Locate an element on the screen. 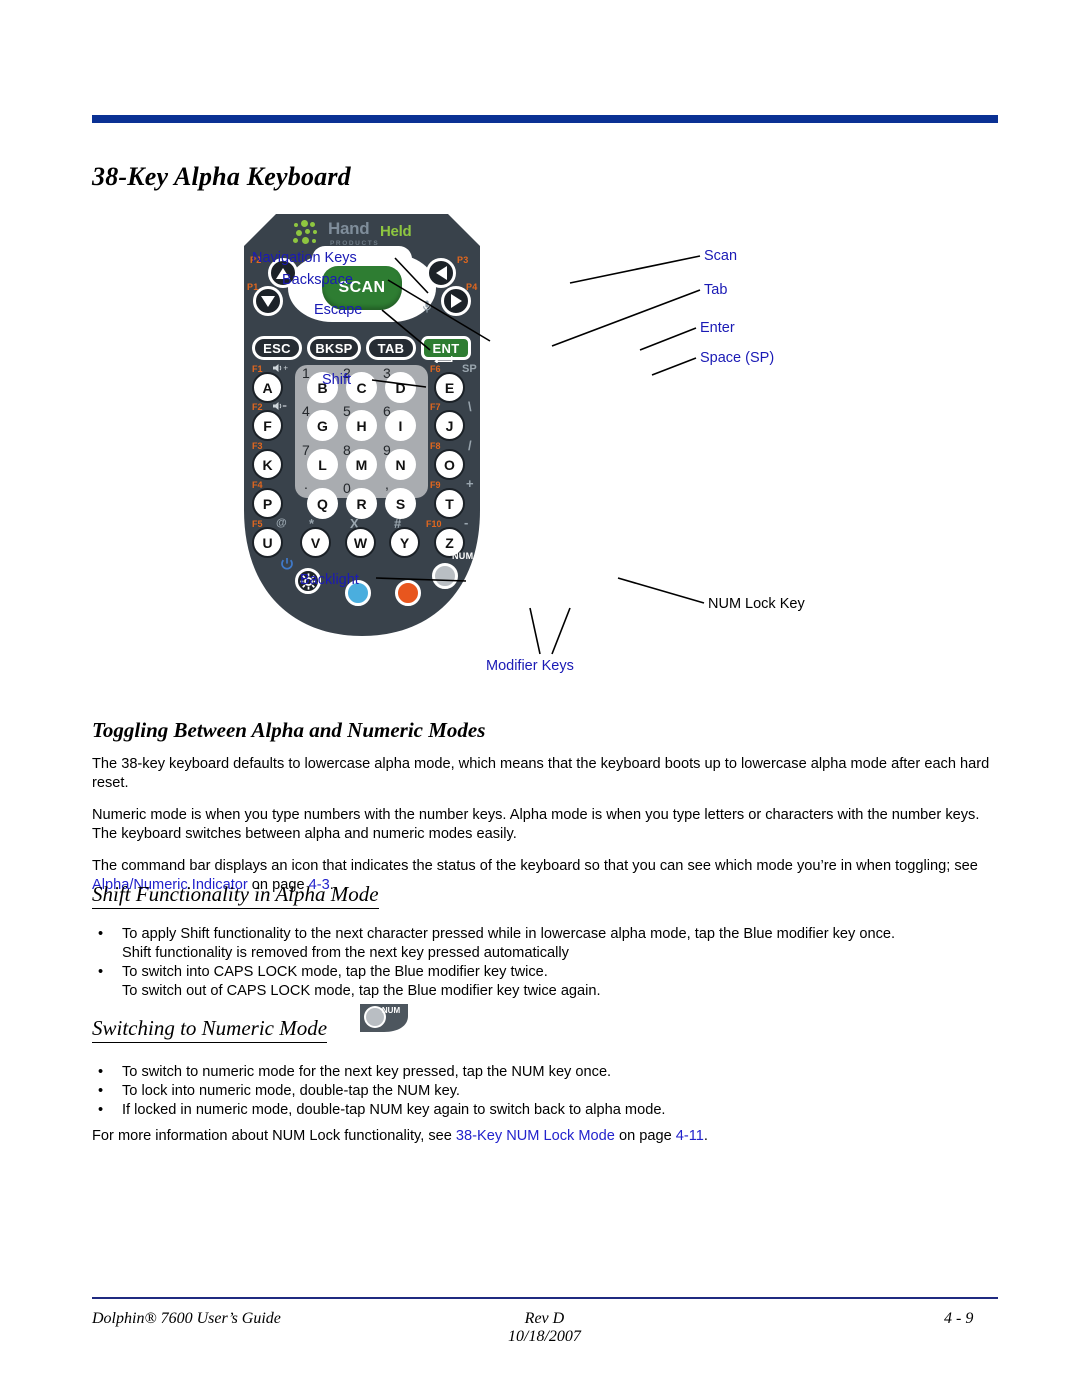 Image resolution: width=1080 pixels, height=1397 pixels. label-p1: P1 is located at coordinates (253, 287).